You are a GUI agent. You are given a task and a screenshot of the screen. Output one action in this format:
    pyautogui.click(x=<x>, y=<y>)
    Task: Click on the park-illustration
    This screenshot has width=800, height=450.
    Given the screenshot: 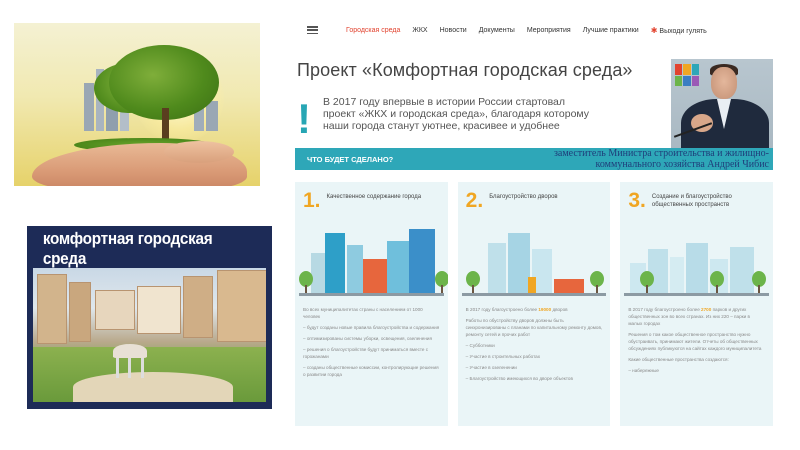 What is the action you would take?
    pyautogui.click(x=696, y=258)
    